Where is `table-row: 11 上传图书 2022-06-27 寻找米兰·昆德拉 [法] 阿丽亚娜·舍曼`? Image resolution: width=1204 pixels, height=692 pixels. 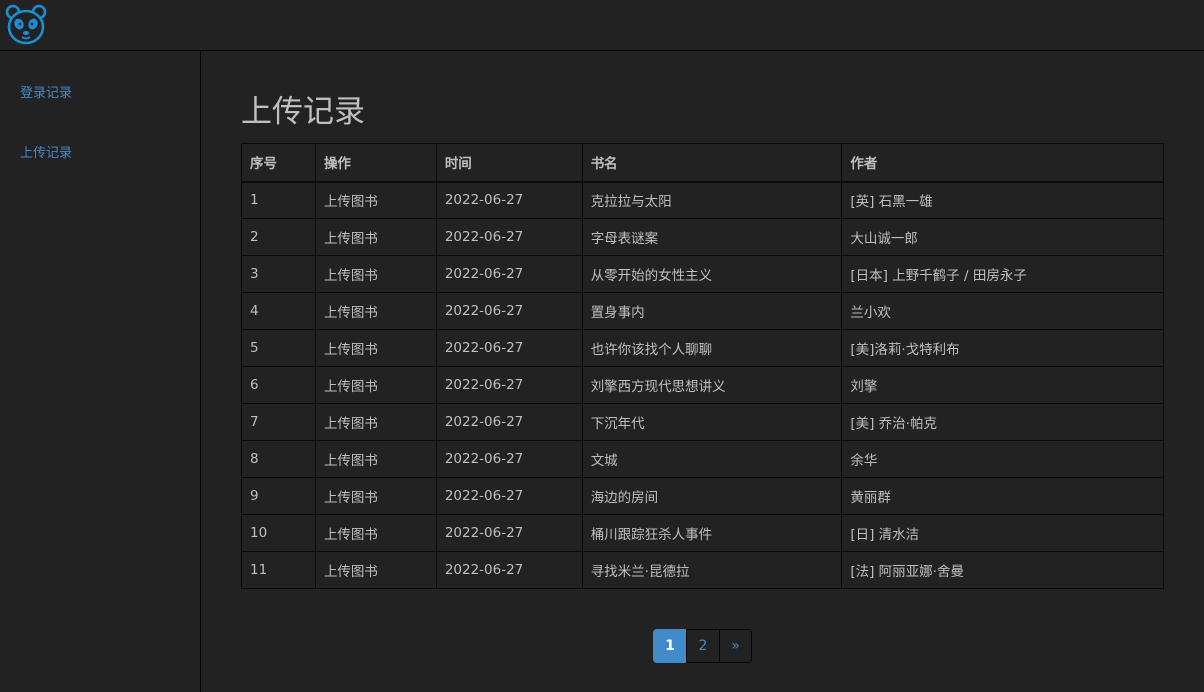 table-row: 11 上传图书 2022-06-27 寻找米兰·昆德拉 [法] 阿丽亚娜·舍曼 is located at coordinates (702, 570).